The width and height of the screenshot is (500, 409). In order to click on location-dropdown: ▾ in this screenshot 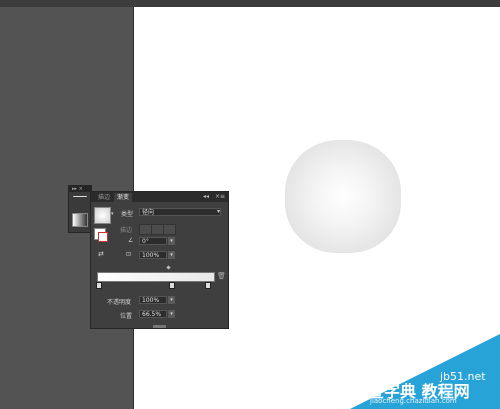, I will do `click(171, 314)`.